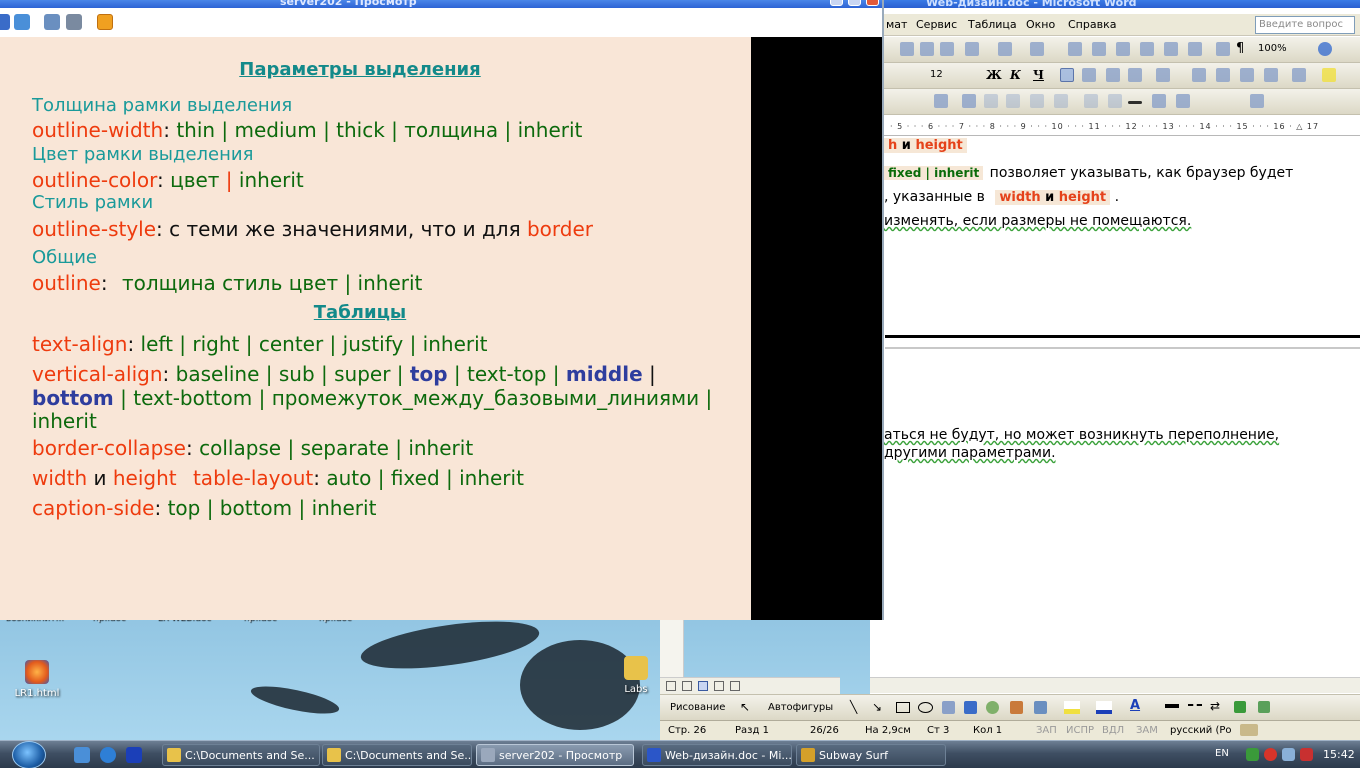  What do you see at coordinates (1199, 75) in the screenshot?
I see `numbering-icon` at bounding box center [1199, 75].